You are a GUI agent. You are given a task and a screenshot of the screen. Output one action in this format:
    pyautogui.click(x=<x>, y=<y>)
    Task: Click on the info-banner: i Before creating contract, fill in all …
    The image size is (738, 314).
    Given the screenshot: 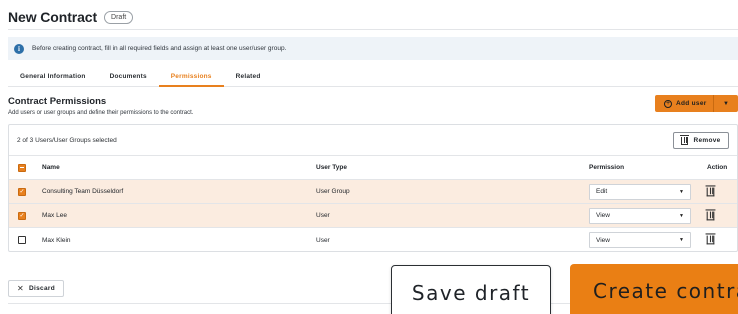 What is the action you would take?
    pyautogui.click(x=373, y=48)
    